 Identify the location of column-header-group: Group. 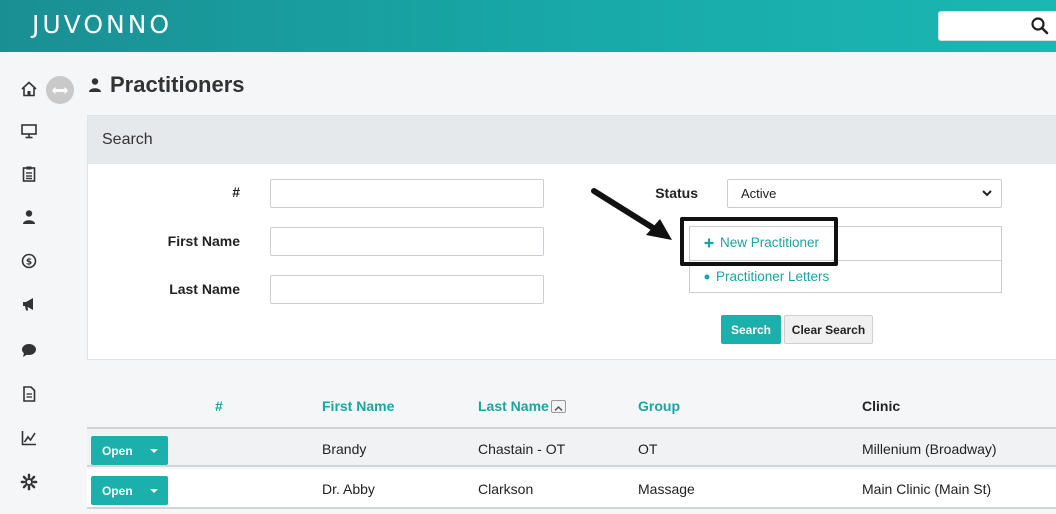
(659, 406).